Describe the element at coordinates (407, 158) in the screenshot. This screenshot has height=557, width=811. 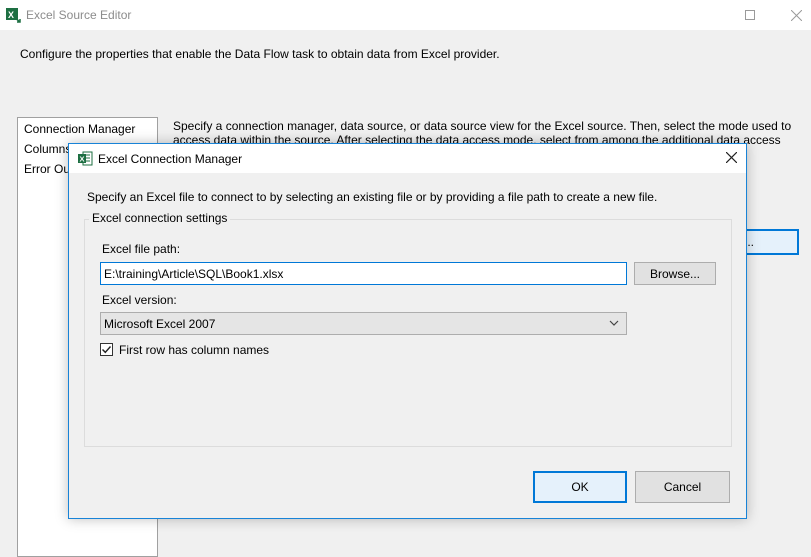
I see `dialog-titlebar: X Excel Connection Manager` at that location.